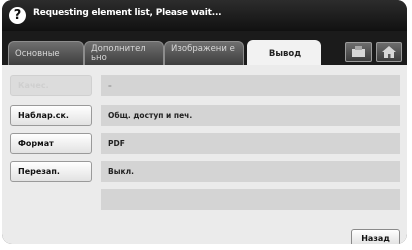 This screenshot has width=412, height=250. I want to click on tab-label: Изображени е, so click(203, 49).